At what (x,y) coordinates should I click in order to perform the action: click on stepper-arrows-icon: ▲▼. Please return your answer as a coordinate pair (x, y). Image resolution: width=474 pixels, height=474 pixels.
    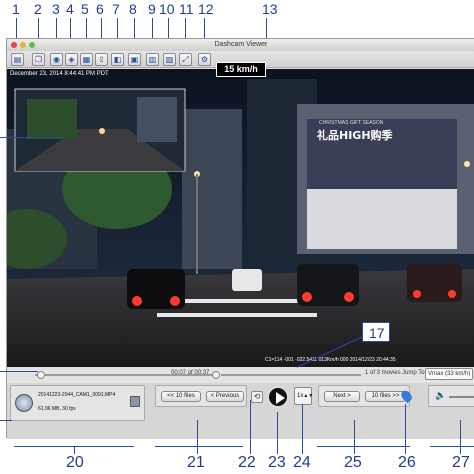
    Looking at the image, I should click on (308, 396).